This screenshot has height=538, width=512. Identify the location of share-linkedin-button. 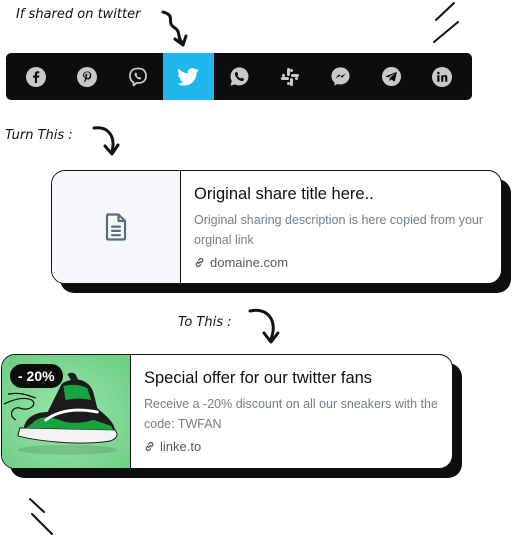
(441, 76).